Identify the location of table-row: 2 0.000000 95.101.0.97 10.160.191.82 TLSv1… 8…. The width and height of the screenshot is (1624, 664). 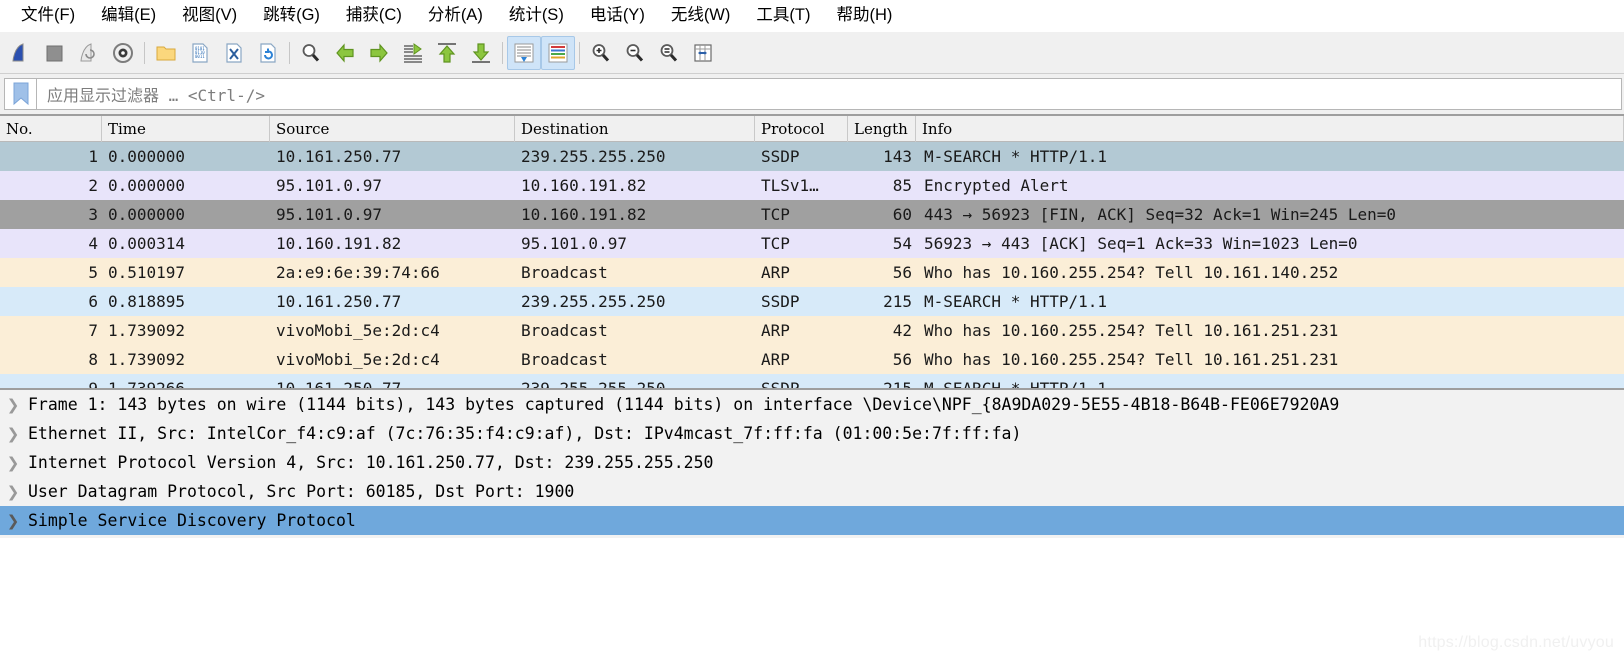
(812, 185).